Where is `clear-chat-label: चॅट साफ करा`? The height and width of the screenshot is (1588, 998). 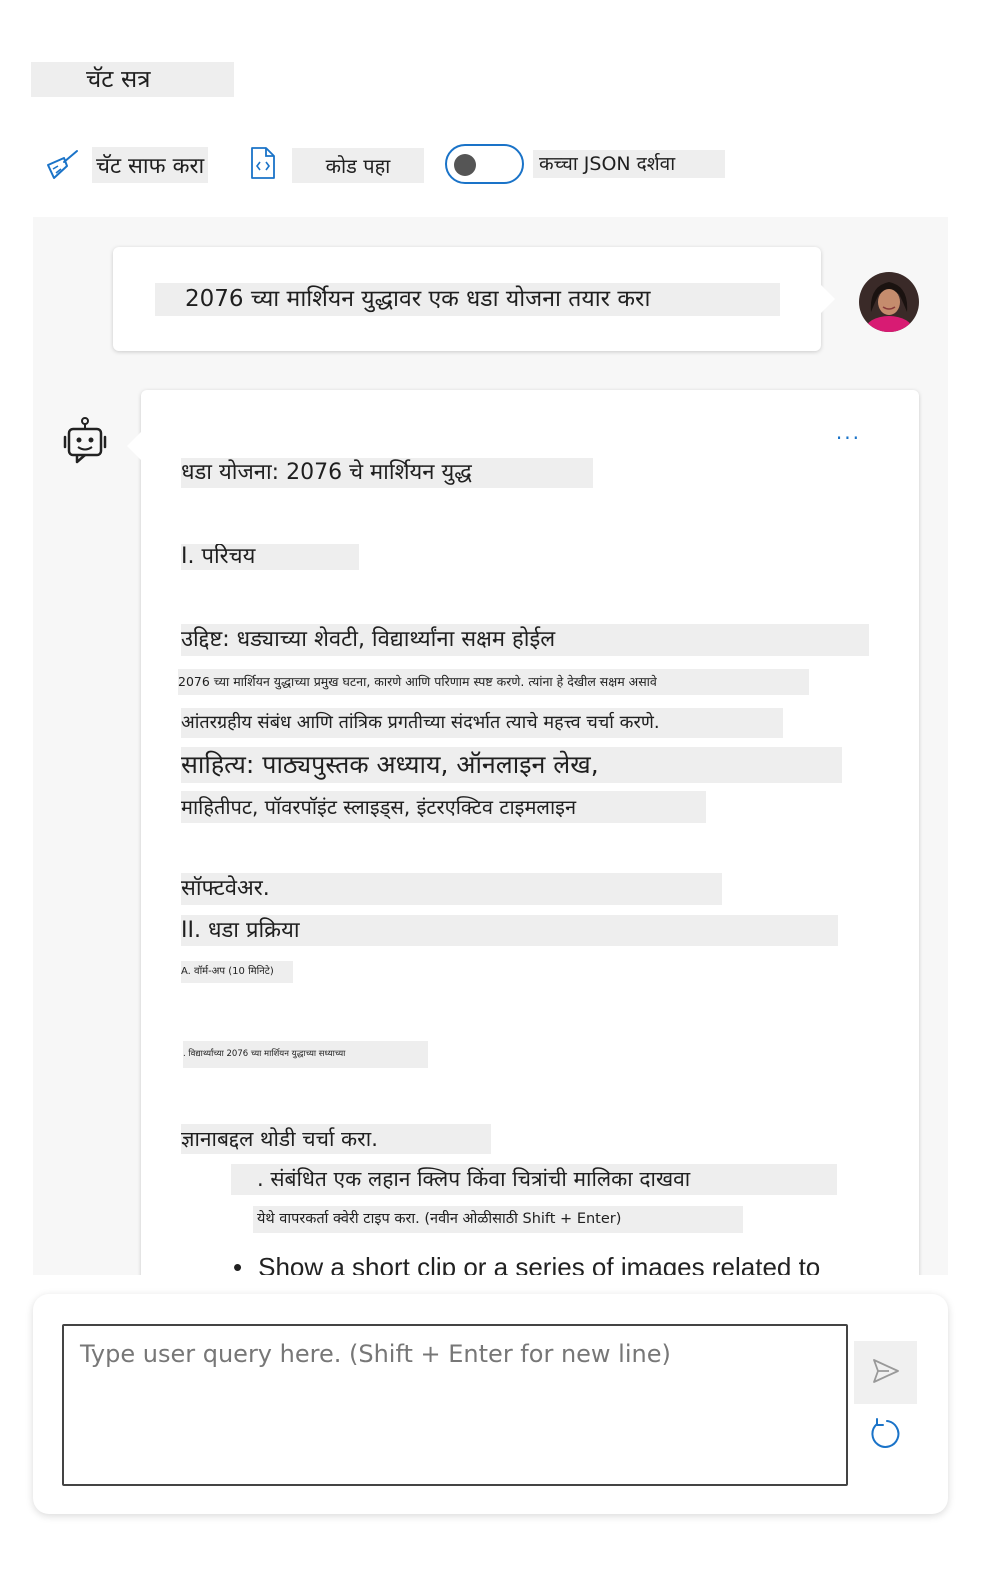 clear-chat-label: चॅट साफ करा is located at coordinates (150, 165).